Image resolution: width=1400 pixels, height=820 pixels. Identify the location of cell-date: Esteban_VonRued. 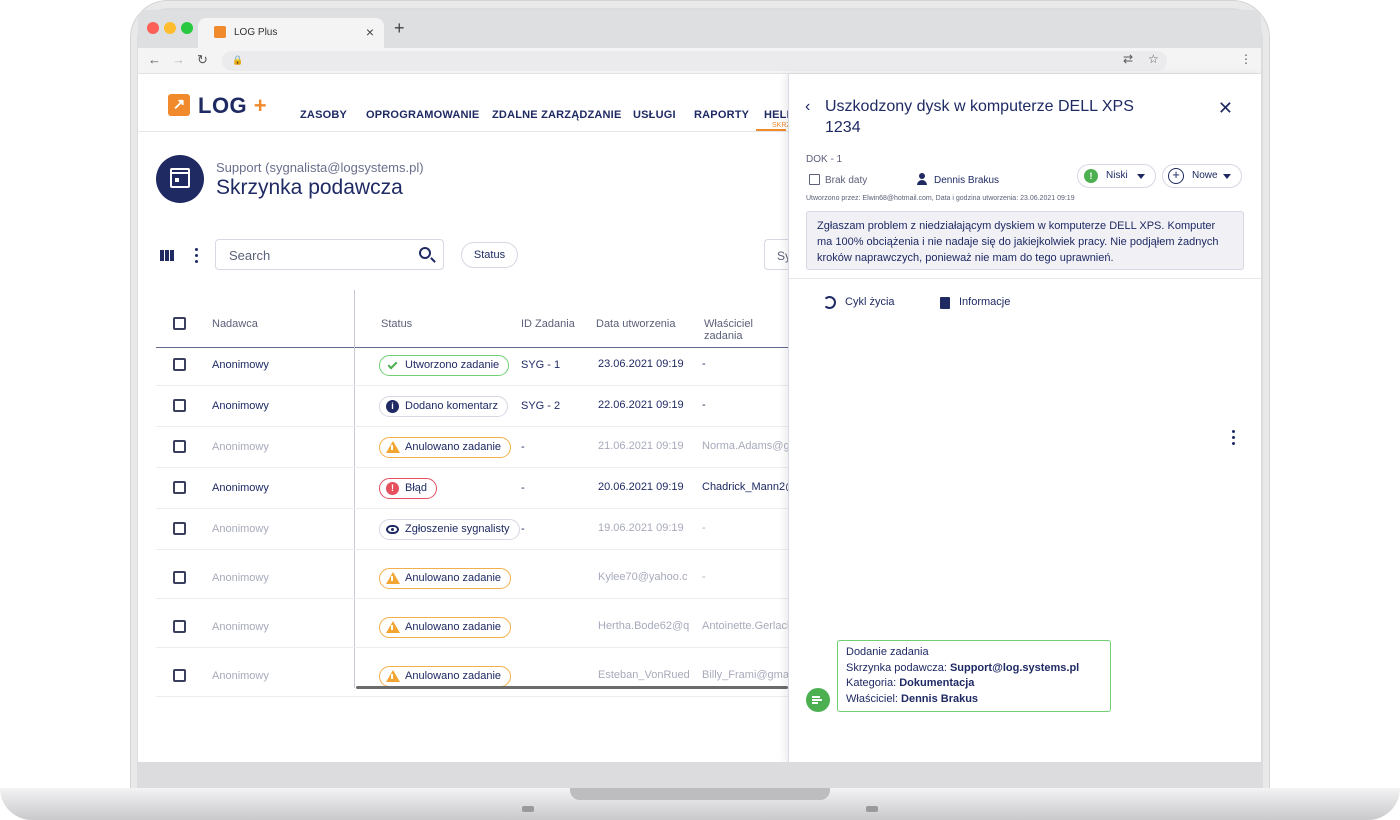
(644, 675).